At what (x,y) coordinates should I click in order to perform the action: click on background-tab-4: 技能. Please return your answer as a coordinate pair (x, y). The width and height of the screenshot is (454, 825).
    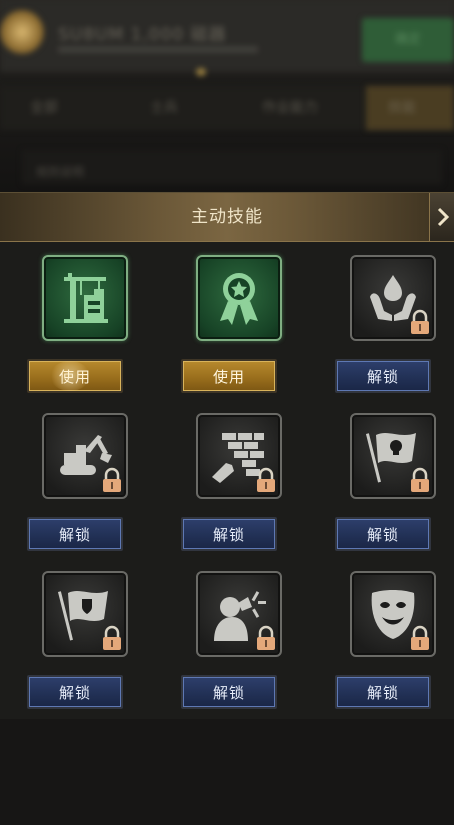
    Looking at the image, I should click on (402, 108).